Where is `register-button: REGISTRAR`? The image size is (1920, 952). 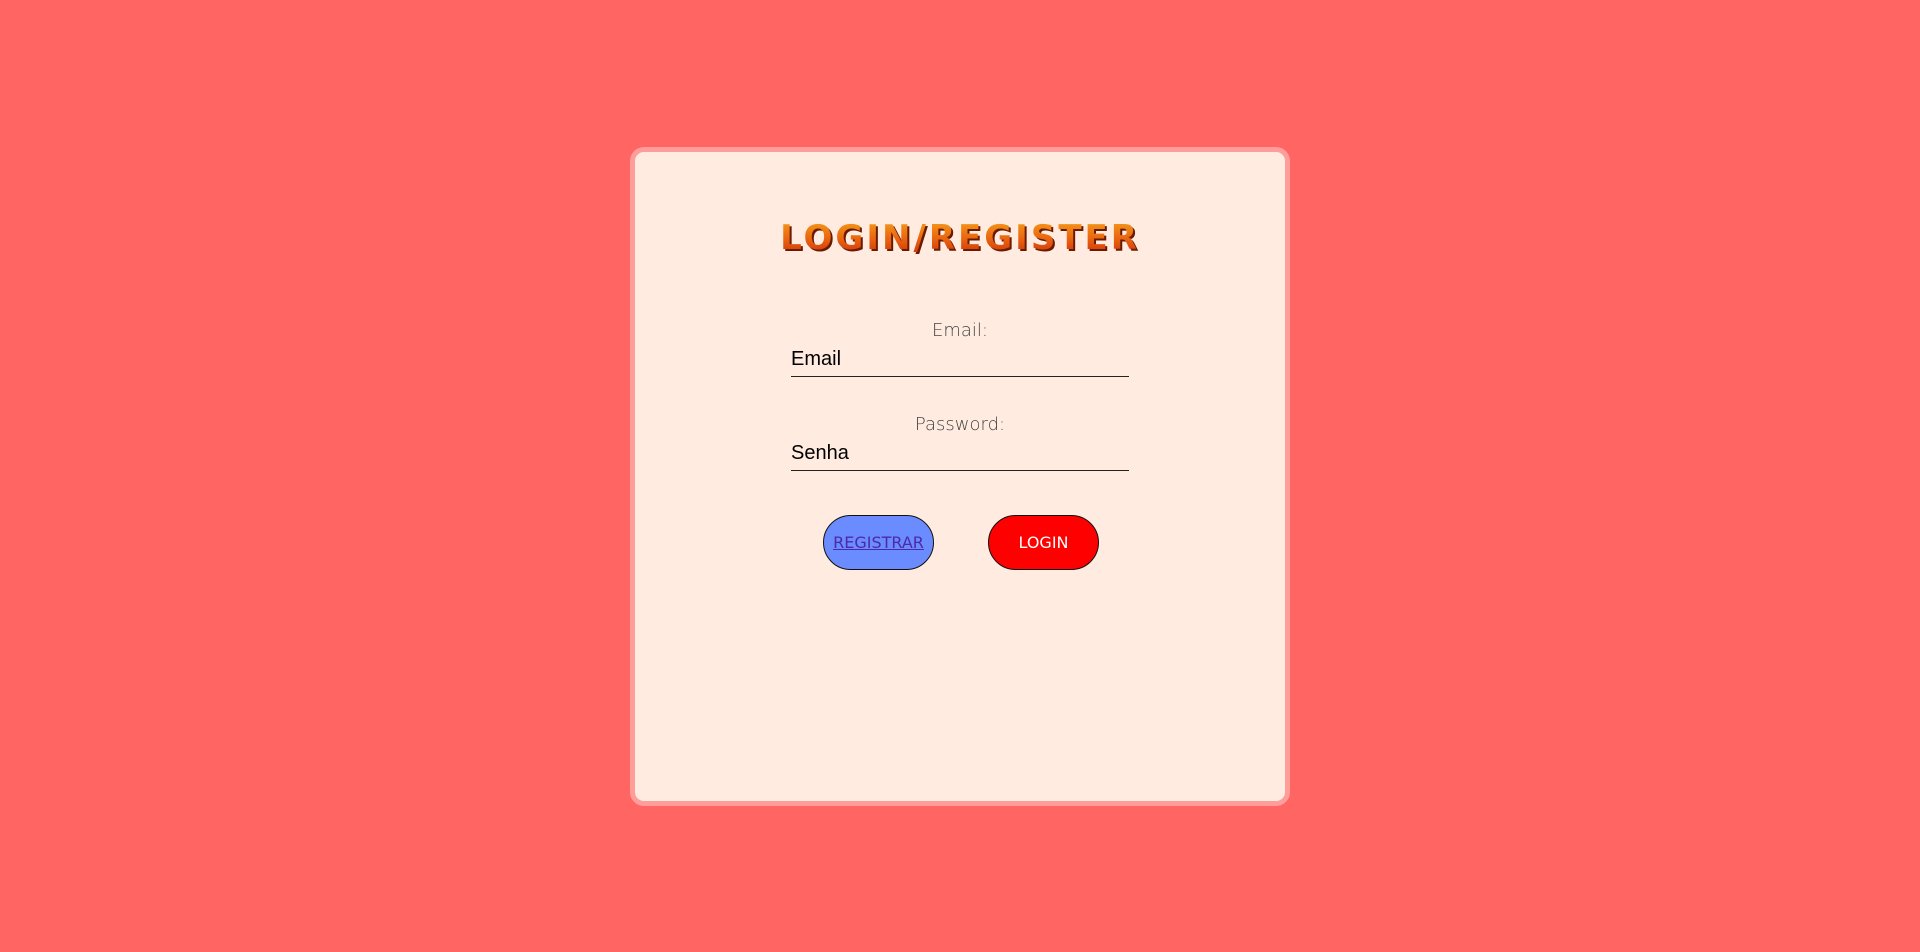
register-button: REGISTRAR is located at coordinates (878, 542).